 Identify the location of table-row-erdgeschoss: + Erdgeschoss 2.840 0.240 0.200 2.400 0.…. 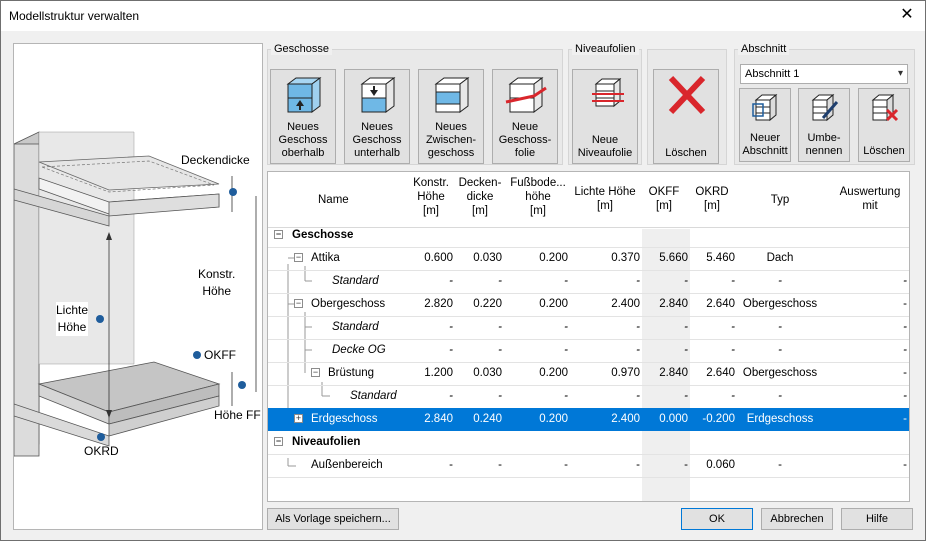
(588, 419).